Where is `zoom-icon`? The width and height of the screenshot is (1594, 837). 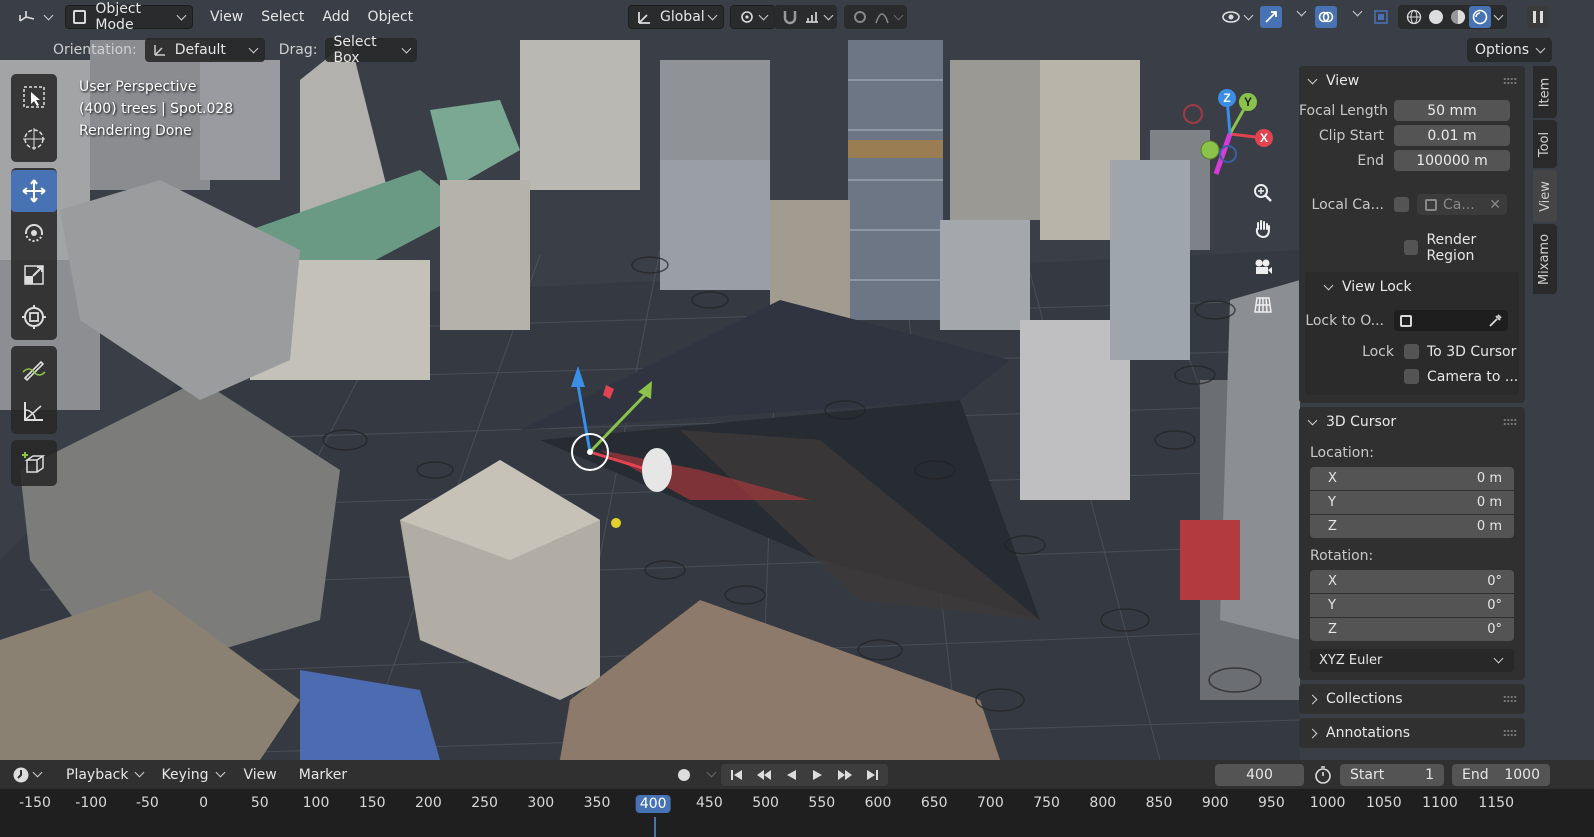 zoom-icon is located at coordinates (1263, 193).